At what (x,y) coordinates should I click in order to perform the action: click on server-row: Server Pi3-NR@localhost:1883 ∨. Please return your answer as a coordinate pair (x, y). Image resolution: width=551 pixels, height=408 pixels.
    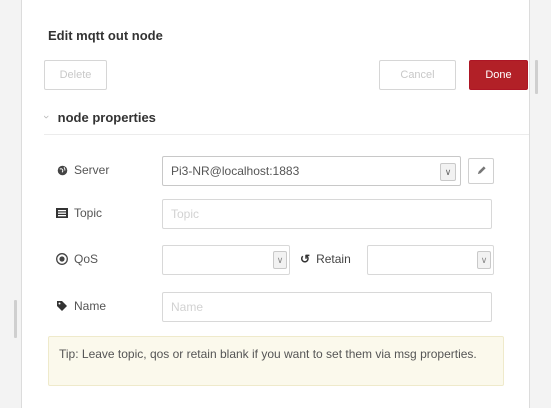
    Looking at the image, I should click on (275, 172).